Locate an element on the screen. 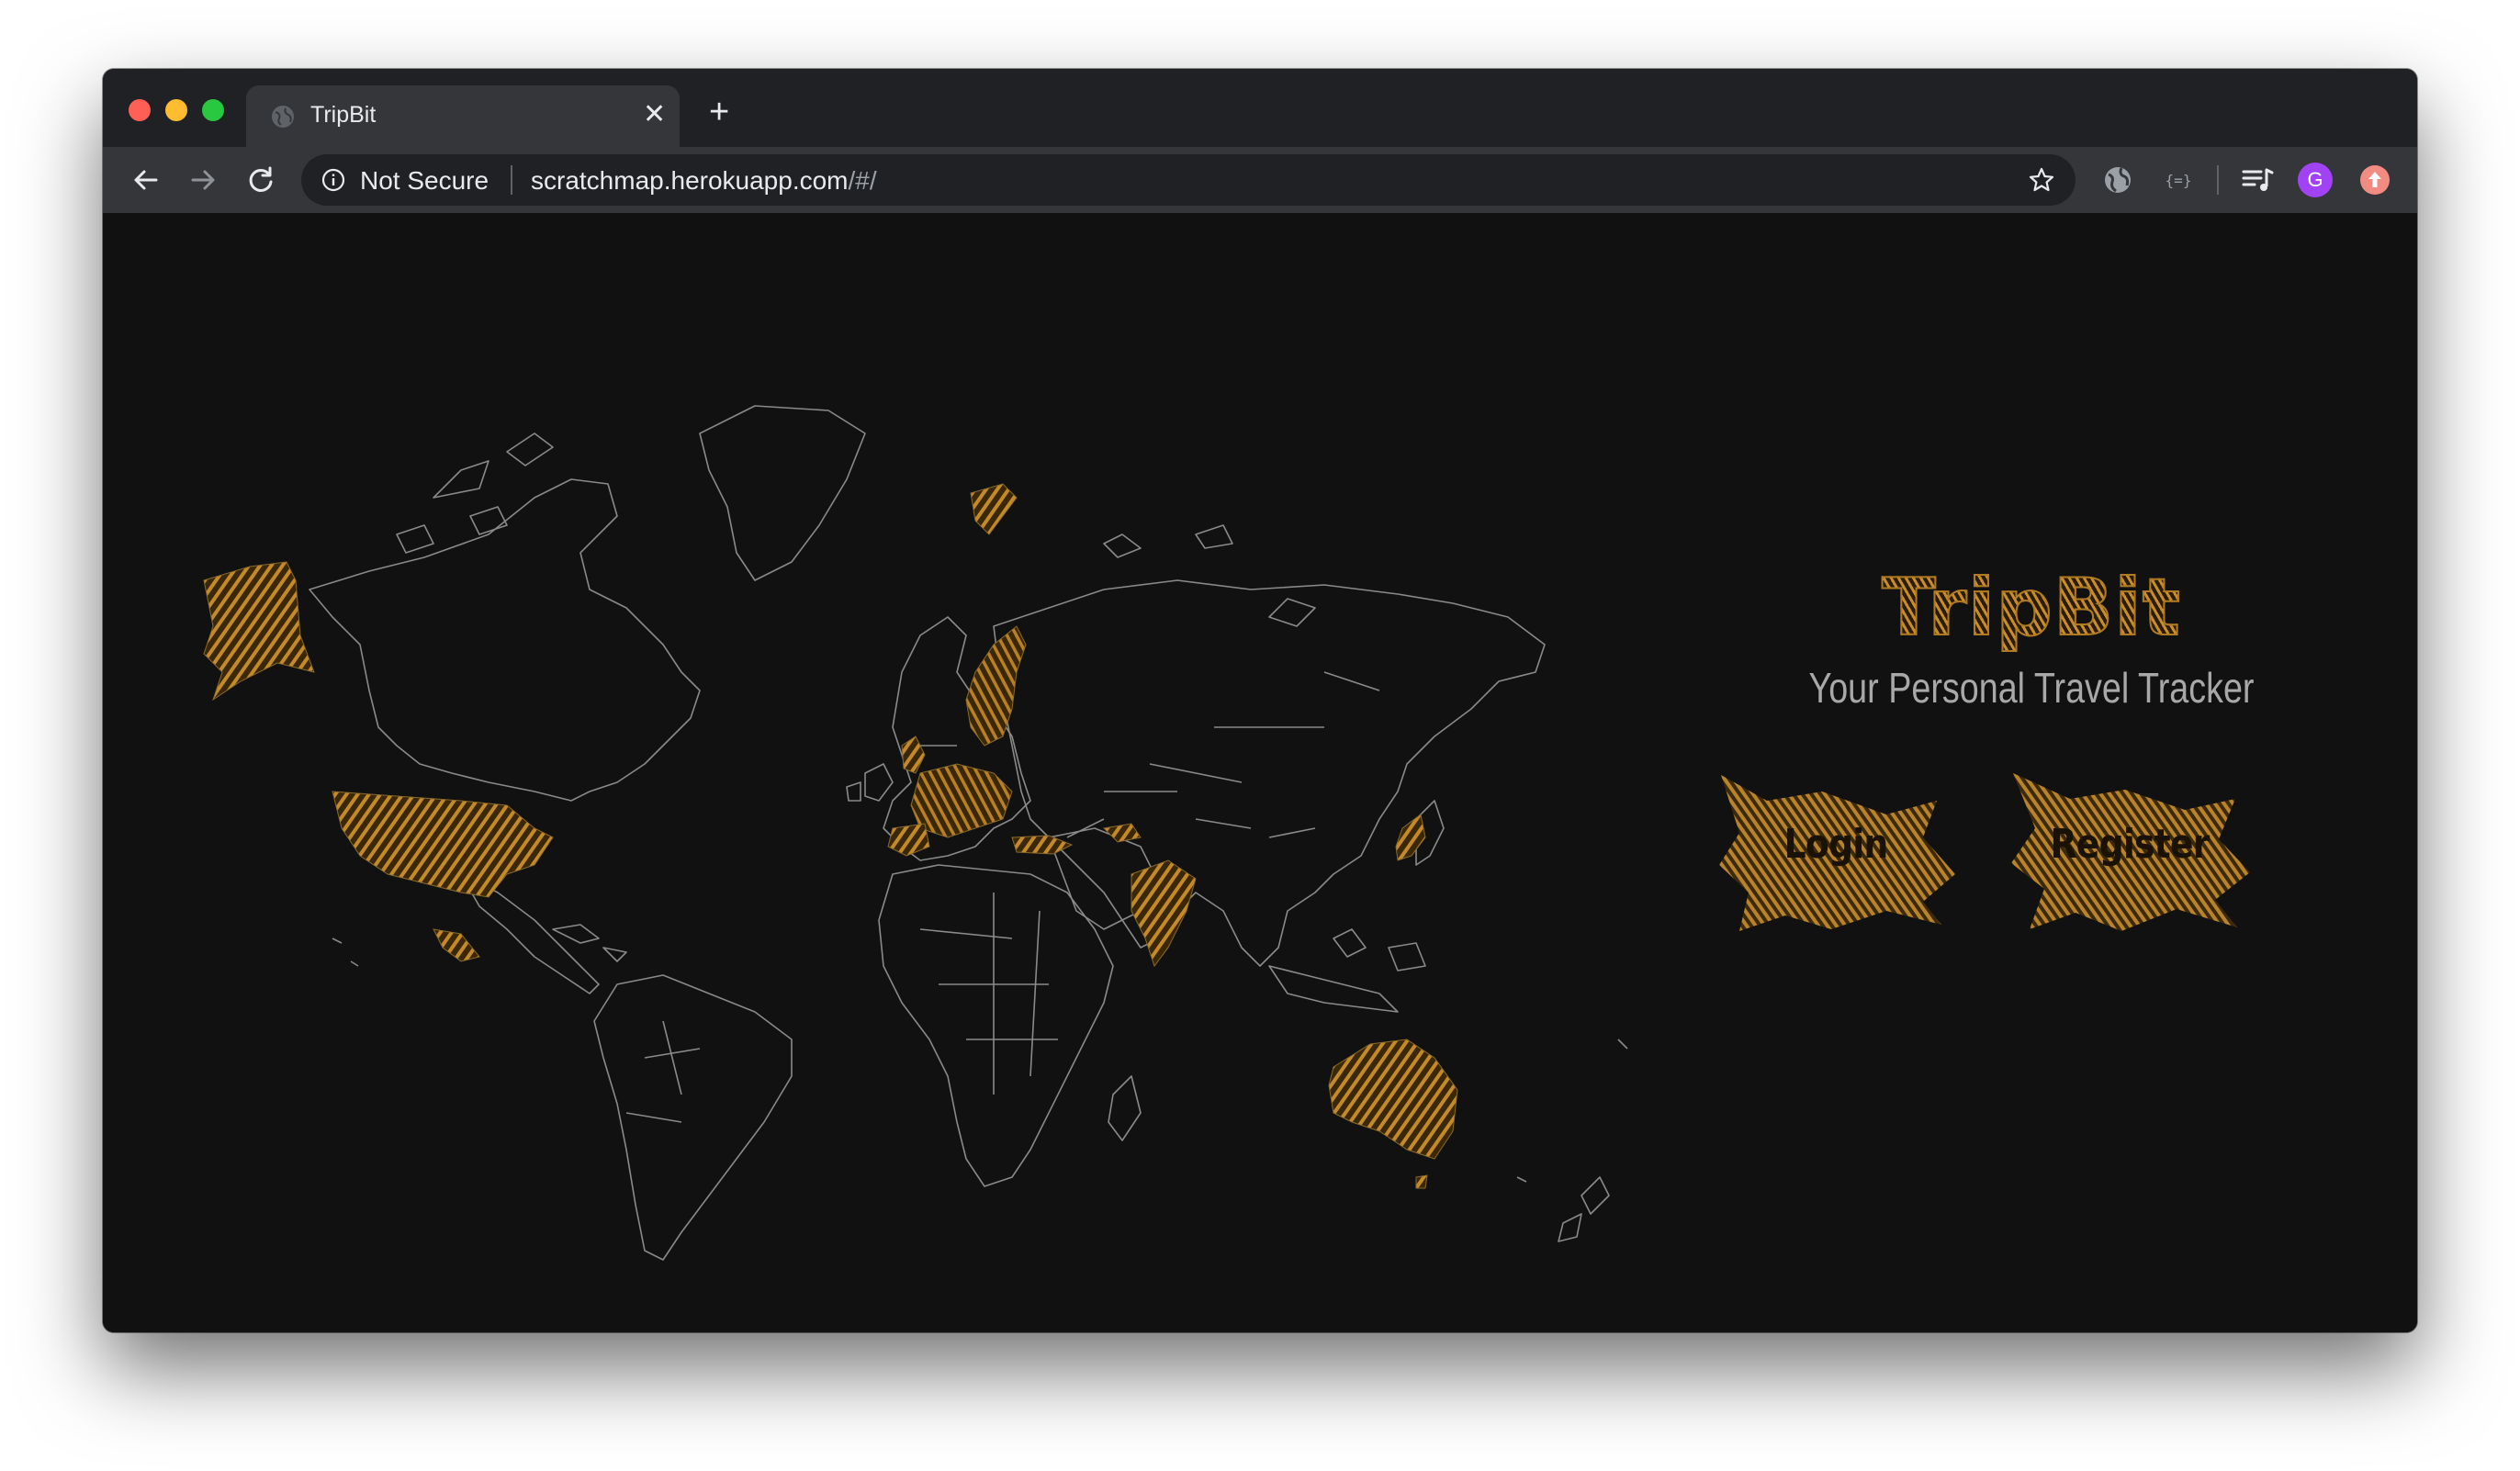 This screenshot has width=2520, height=1471. register-button: Register is located at coordinates (2130, 851).